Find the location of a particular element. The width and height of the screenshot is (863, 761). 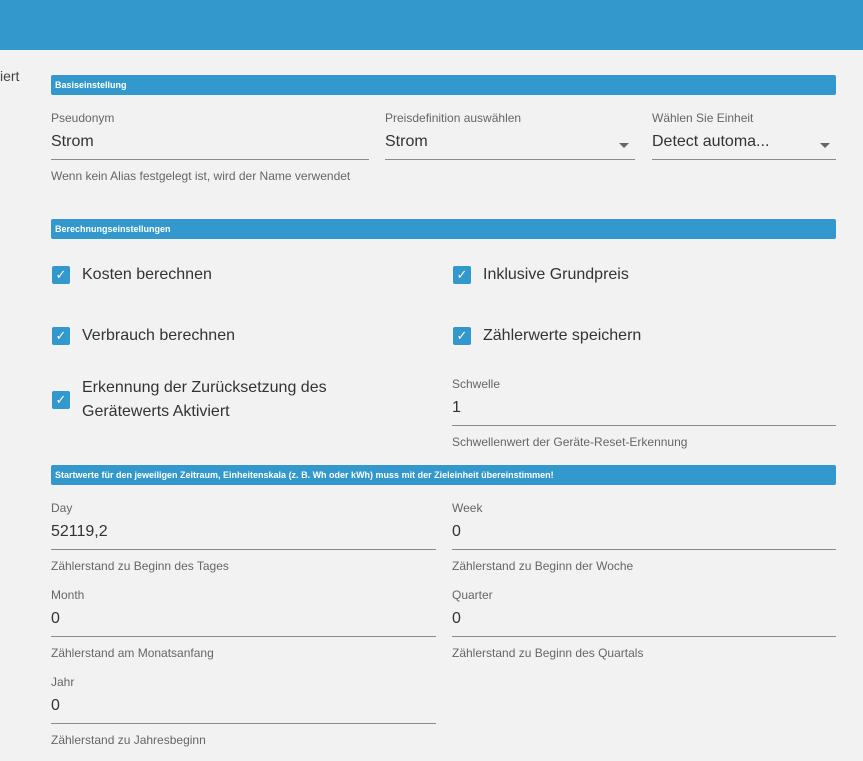

unit-underline is located at coordinates (744, 159).